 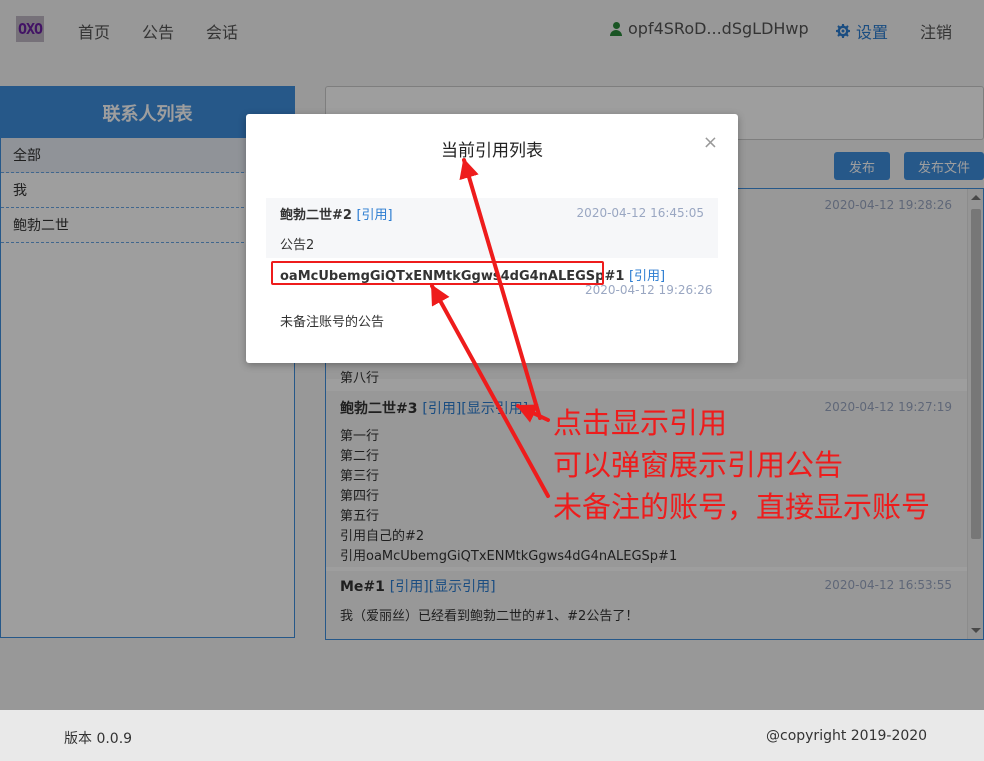 What do you see at coordinates (640, 423) in the screenshot?
I see `annotation-line-1: 点击显示引用` at bounding box center [640, 423].